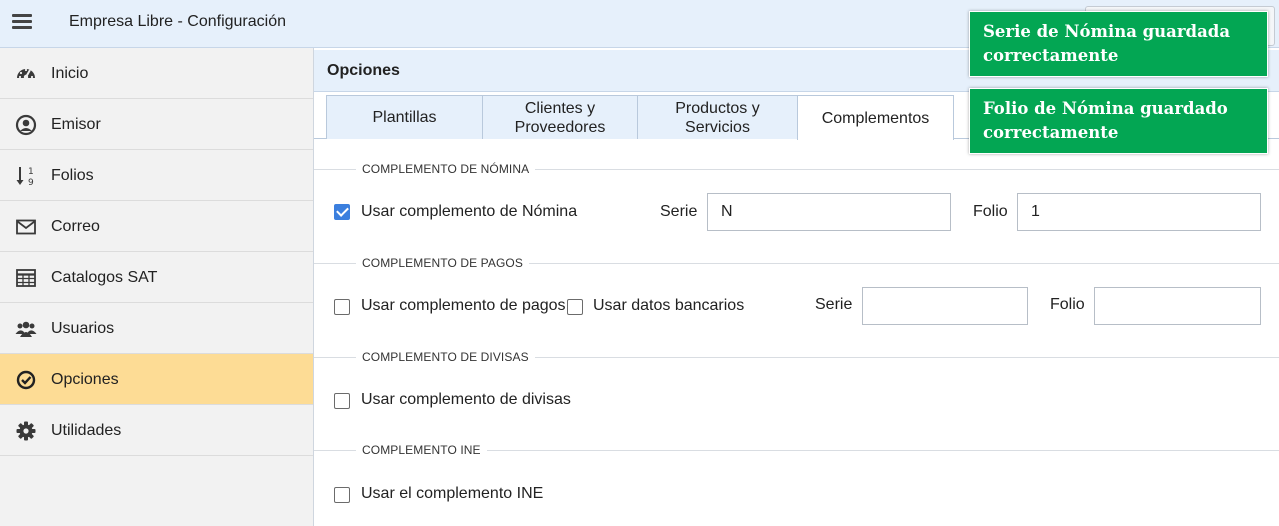 Image resolution: width=1279 pixels, height=526 pixels. What do you see at coordinates (421, 450) in the screenshot?
I see `group-title-ine: COMPLEMENTO INE` at bounding box center [421, 450].